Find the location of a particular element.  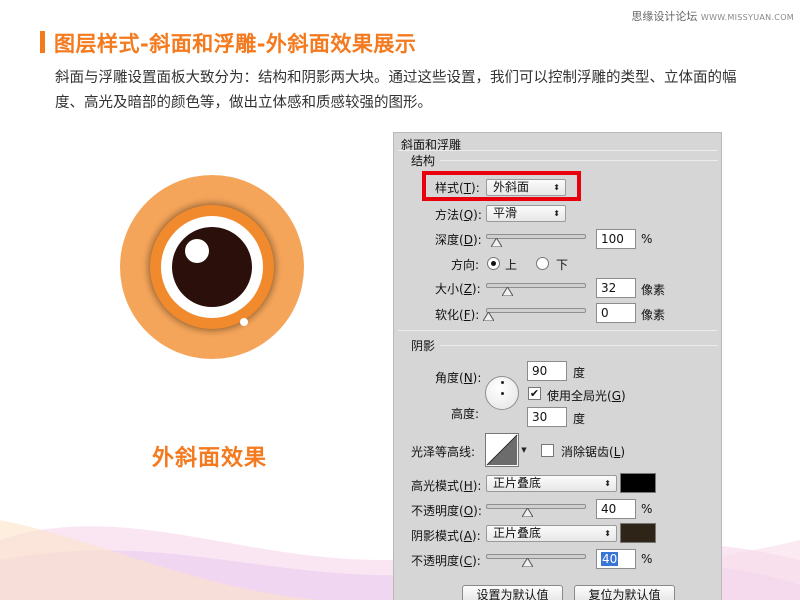

altitude-unit: 度 is located at coordinates (579, 419).